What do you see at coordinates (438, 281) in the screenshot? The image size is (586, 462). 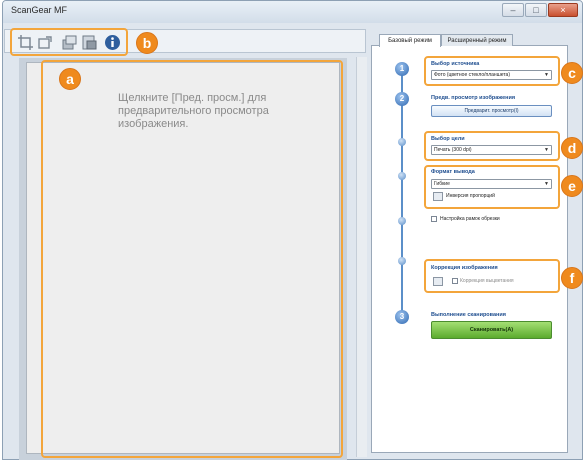 I see `image-correction-icon` at bounding box center [438, 281].